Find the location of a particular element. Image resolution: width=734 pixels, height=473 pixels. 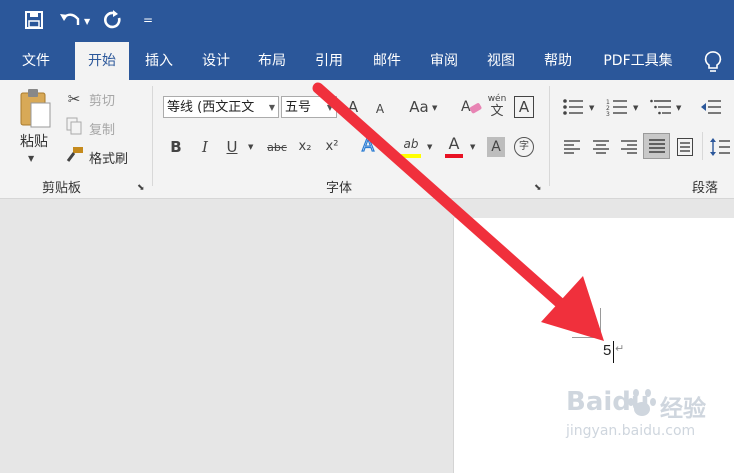

underline-dropdown-icon: ▼ is located at coordinates (250, 147).